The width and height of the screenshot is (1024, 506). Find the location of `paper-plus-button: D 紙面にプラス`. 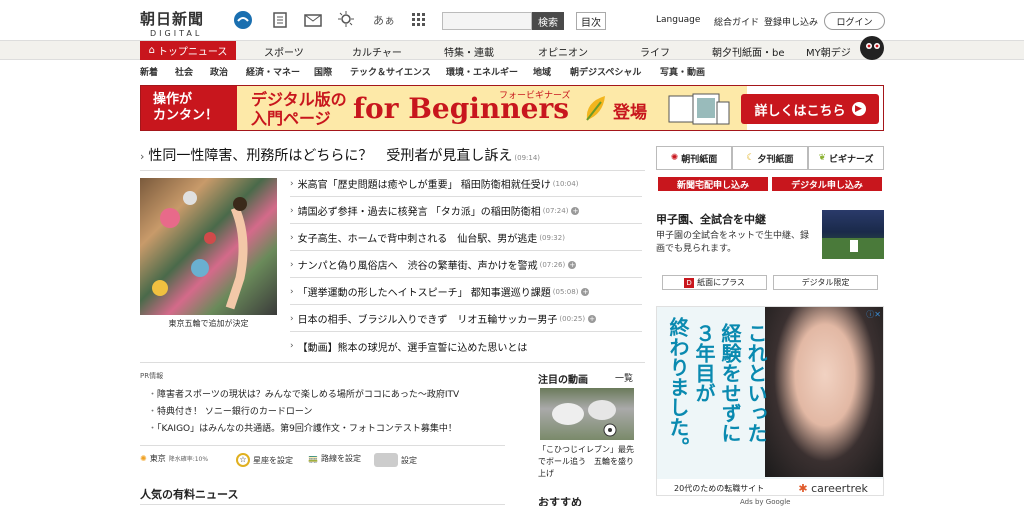

paper-plus-button: D 紙面にプラス is located at coordinates (714, 282).